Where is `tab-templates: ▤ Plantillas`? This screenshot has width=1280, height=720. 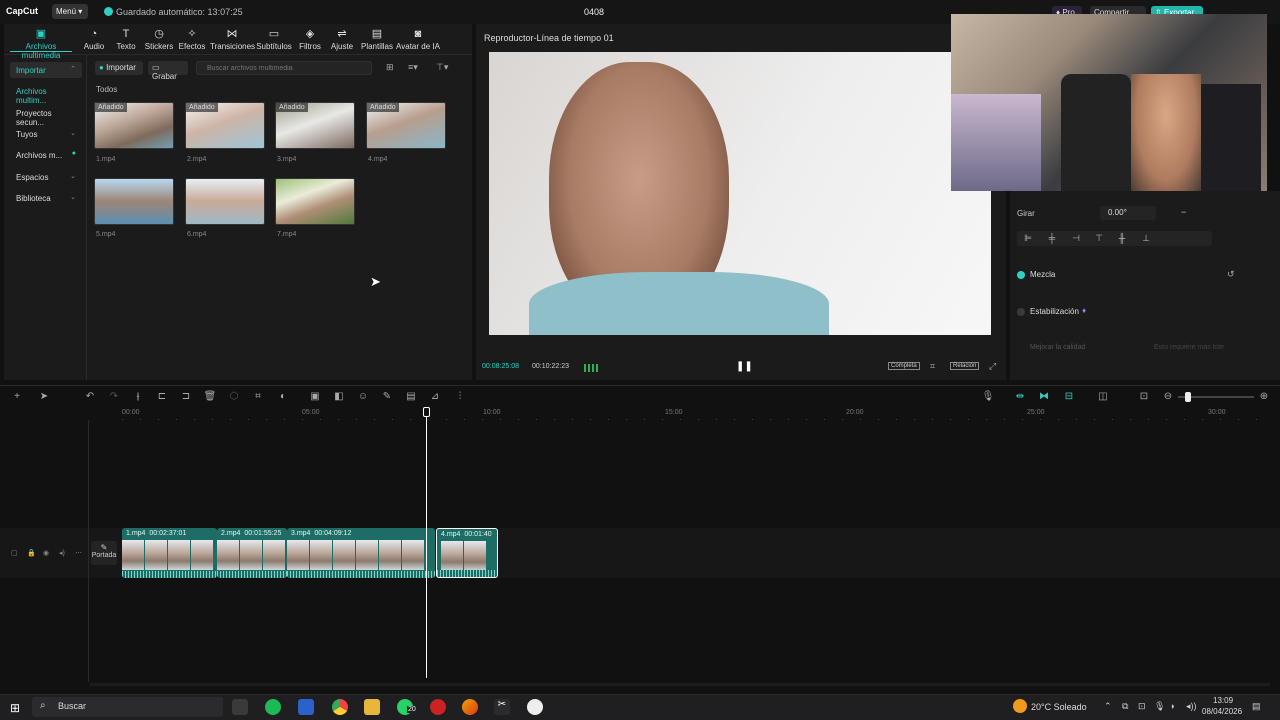
tab-templates: ▤ Plantillas is located at coordinates (377, 40).